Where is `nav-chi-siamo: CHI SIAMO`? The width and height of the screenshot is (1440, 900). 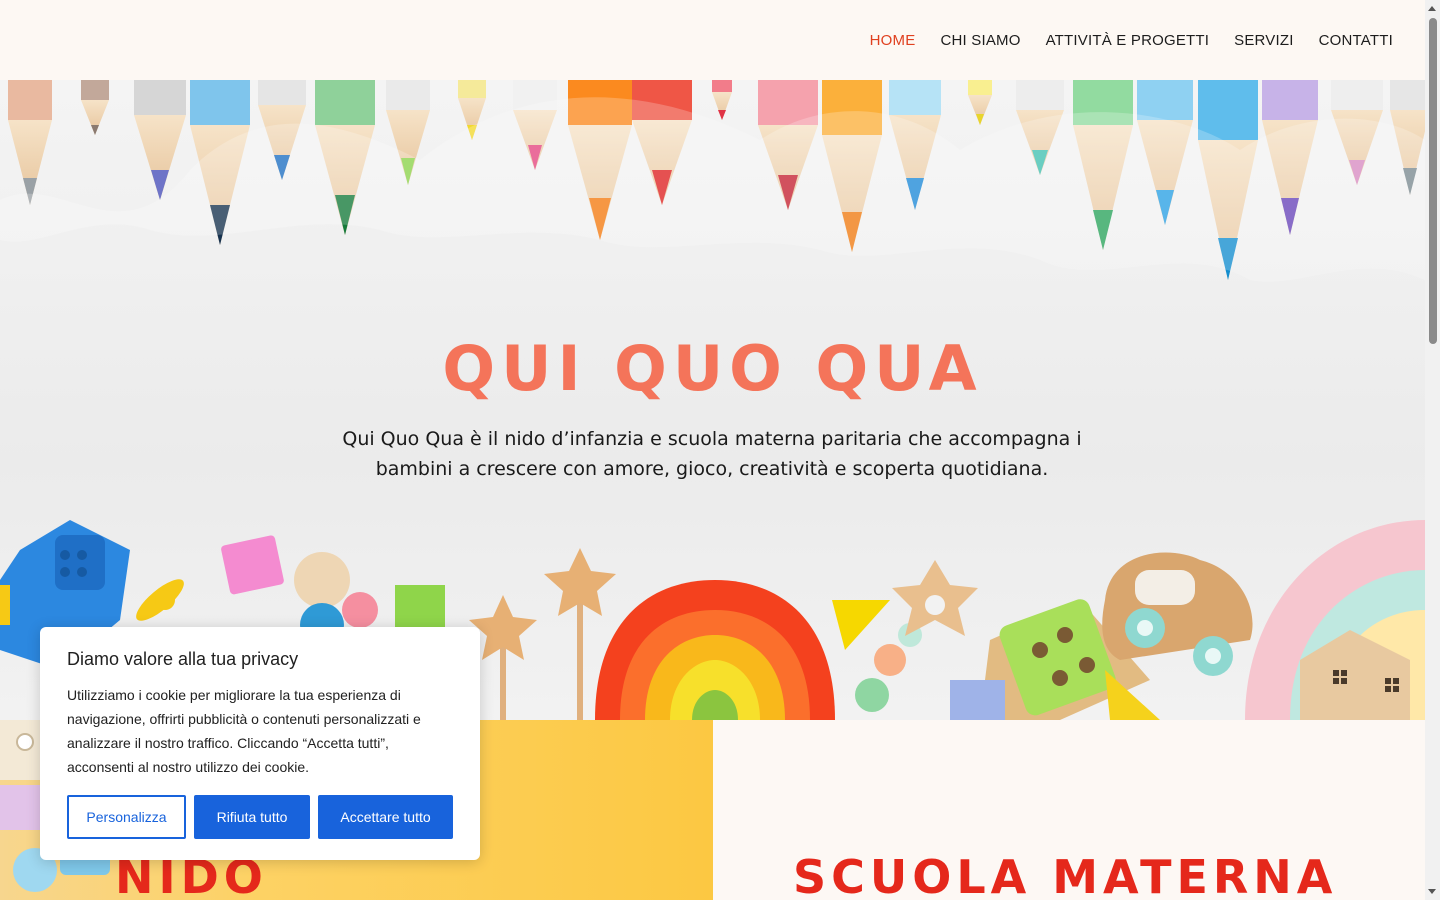 nav-chi-siamo: CHI SIAMO is located at coordinates (980, 40).